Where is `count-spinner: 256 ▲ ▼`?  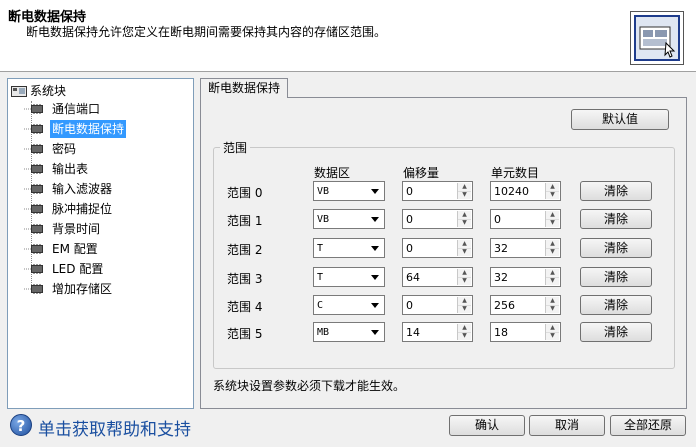
count-spinner: 256 ▲ ▼ is located at coordinates (525, 305).